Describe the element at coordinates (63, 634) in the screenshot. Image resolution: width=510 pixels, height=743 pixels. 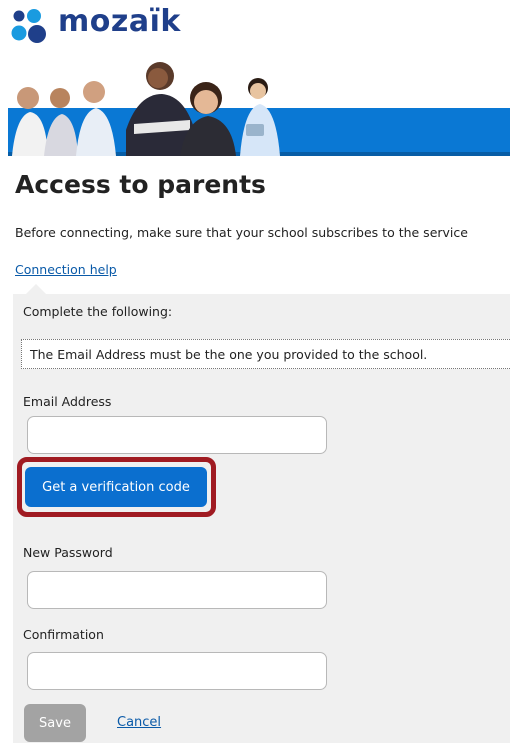
I see `confirmation-label: Confirmation` at that location.